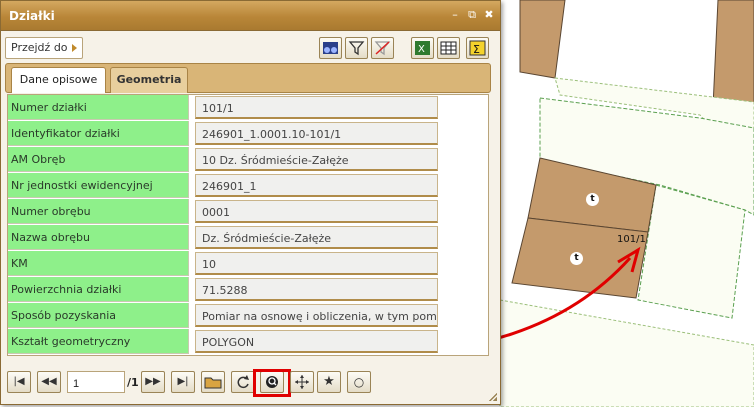 The height and width of the screenshot is (407, 754). I want to click on field-label: KM, so click(98, 263).